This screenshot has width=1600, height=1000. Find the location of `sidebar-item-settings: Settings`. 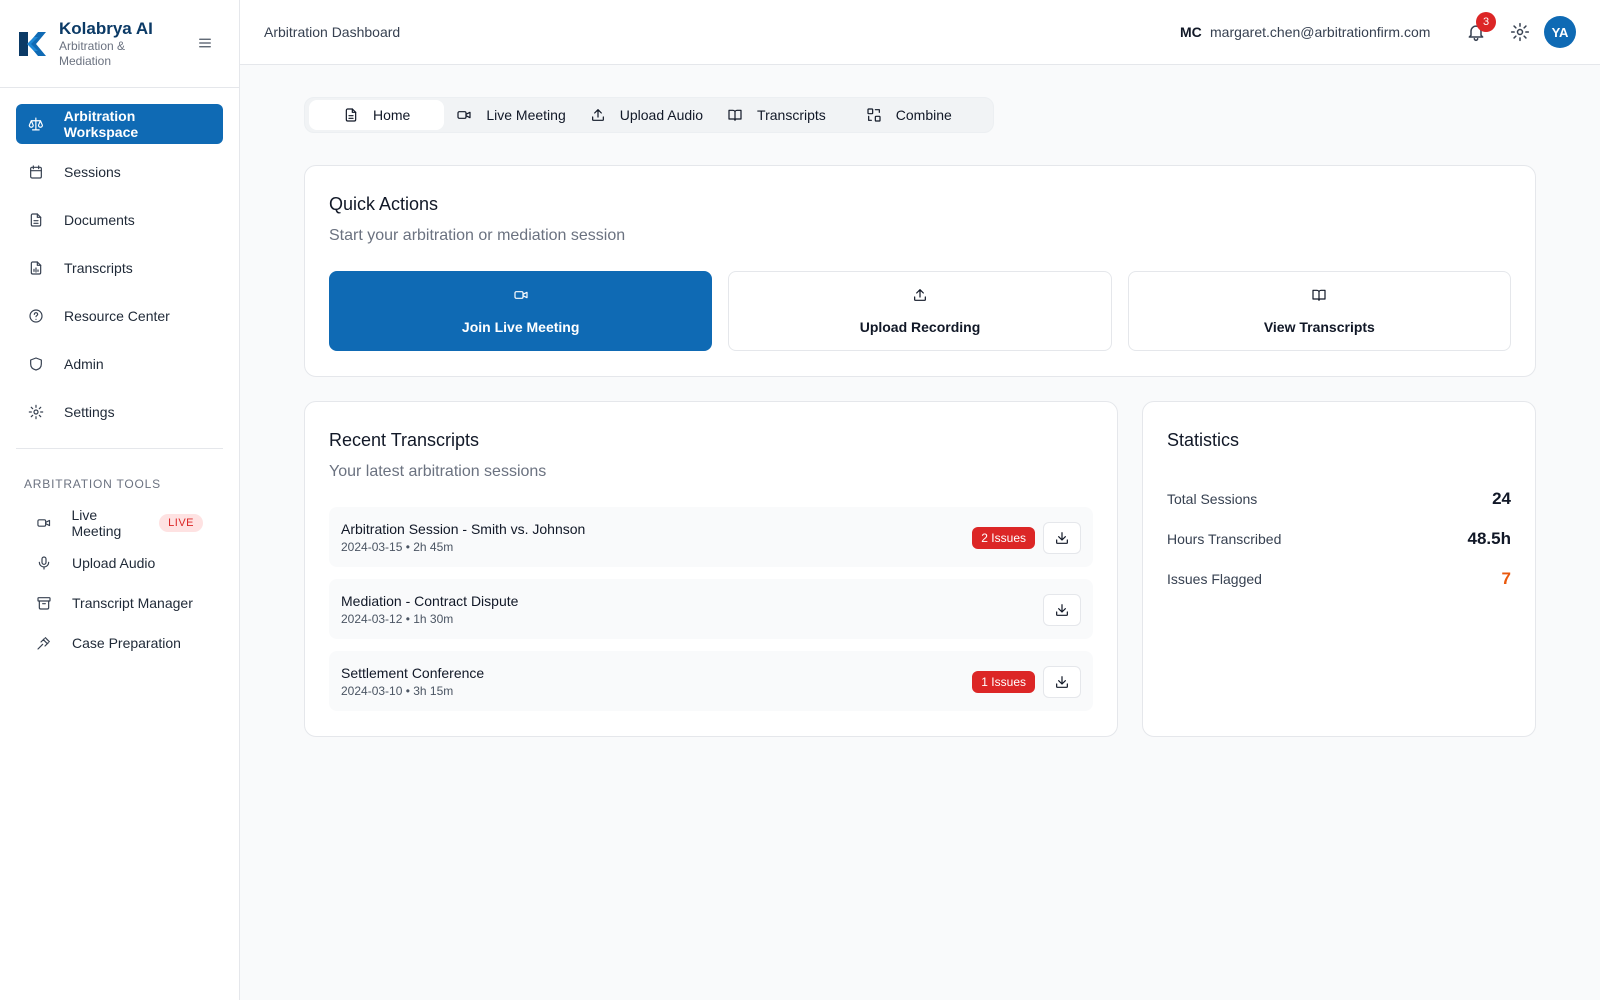

sidebar-item-settings: Settings is located at coordinates (119, 412).